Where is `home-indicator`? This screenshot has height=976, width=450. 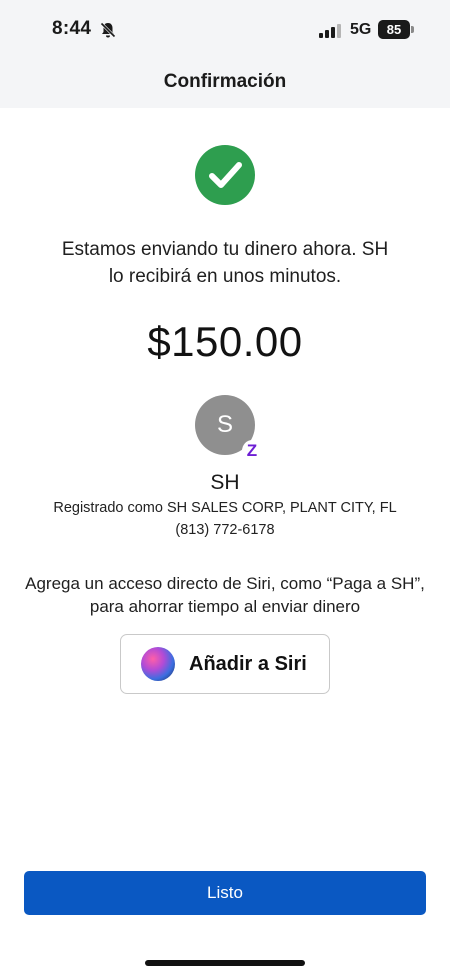 home-indicator is located at coordinates (225, 963).